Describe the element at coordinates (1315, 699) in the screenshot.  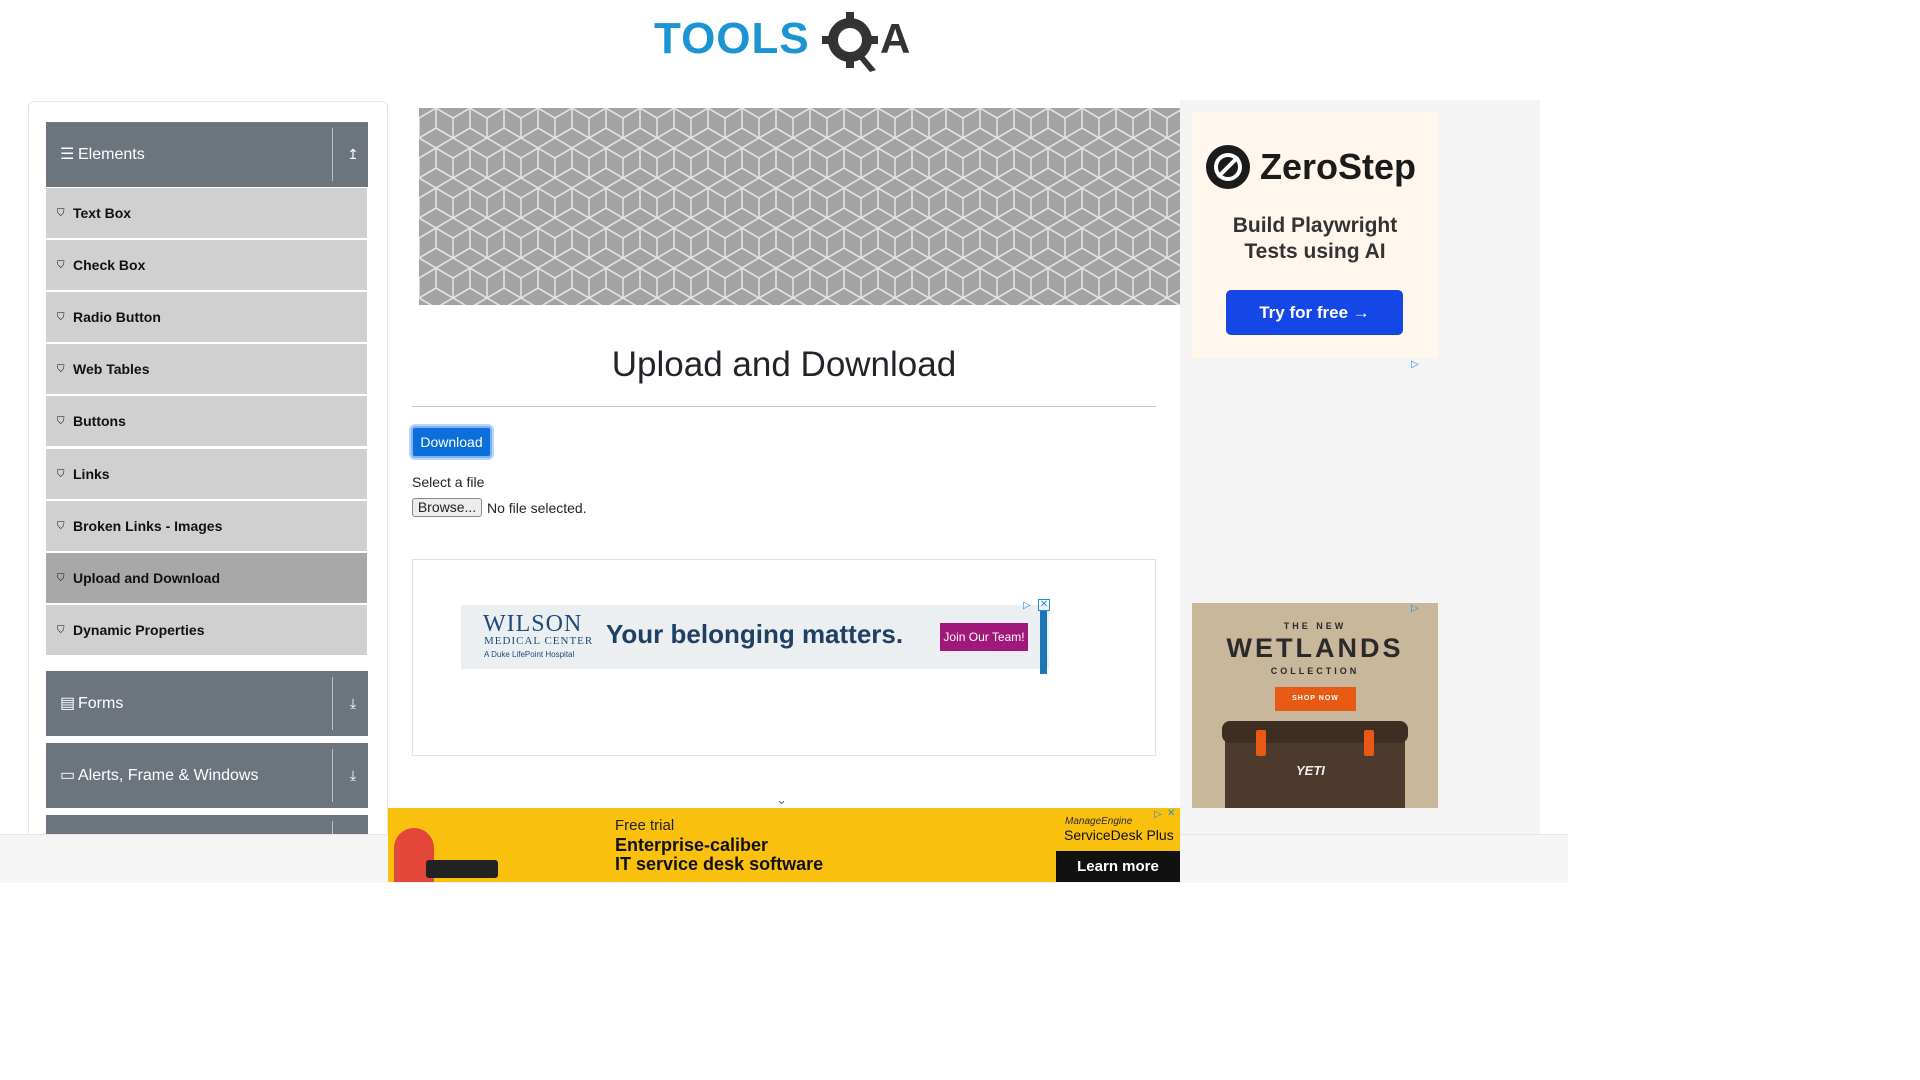
I see `shop-now-button: SHOP NOW` at that location.